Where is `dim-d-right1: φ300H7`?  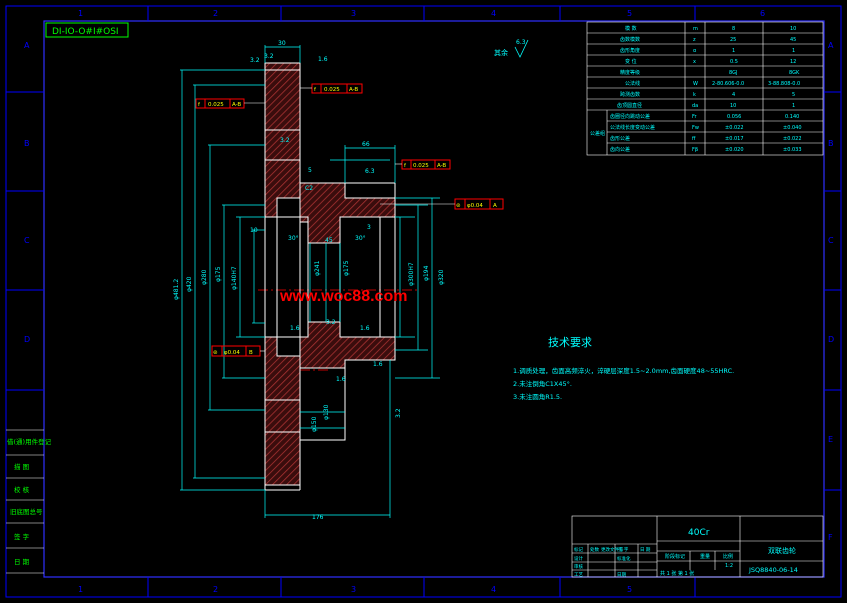
dim-d-right1: φ300H7 is located at coordinates (411, 274).